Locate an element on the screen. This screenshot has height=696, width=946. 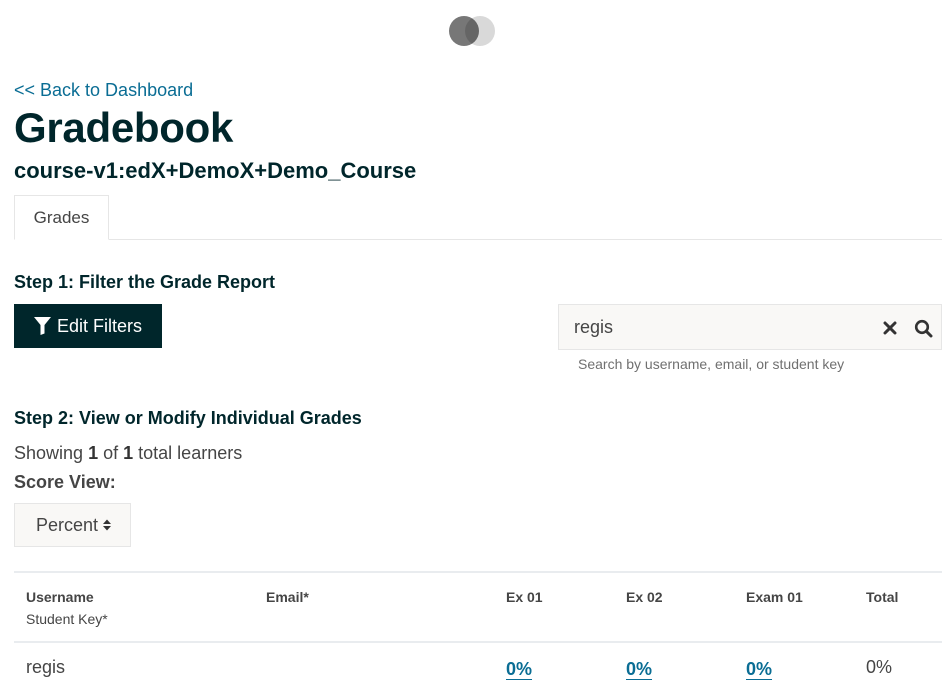
tab-bar: Grades is located at coordinates (478, 217).